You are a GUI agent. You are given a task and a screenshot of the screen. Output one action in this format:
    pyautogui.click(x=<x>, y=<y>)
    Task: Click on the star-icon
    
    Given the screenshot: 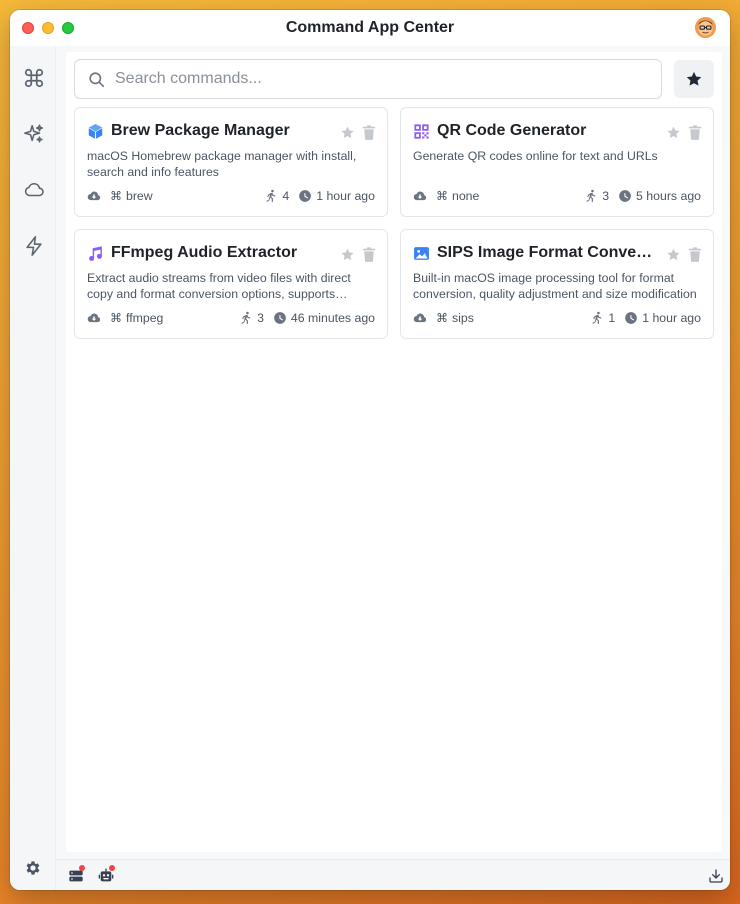 What is the action you would take?
    pyautogui.click(x=694, y=78)
    